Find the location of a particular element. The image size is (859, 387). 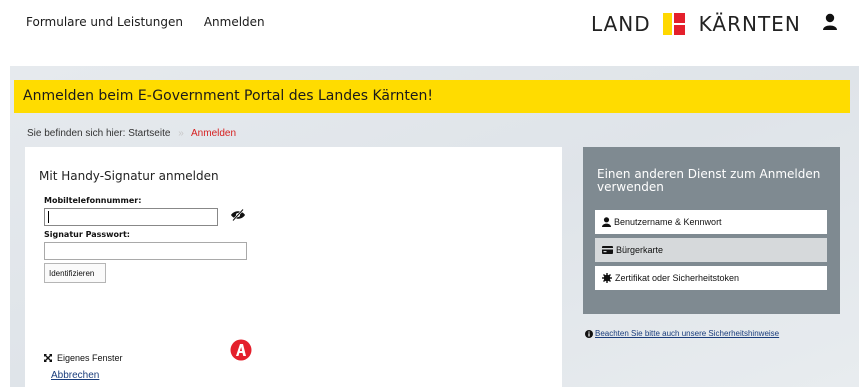

top-navigation: Formulare und Leistungen Anmelden is located at coordinates (154, 22).